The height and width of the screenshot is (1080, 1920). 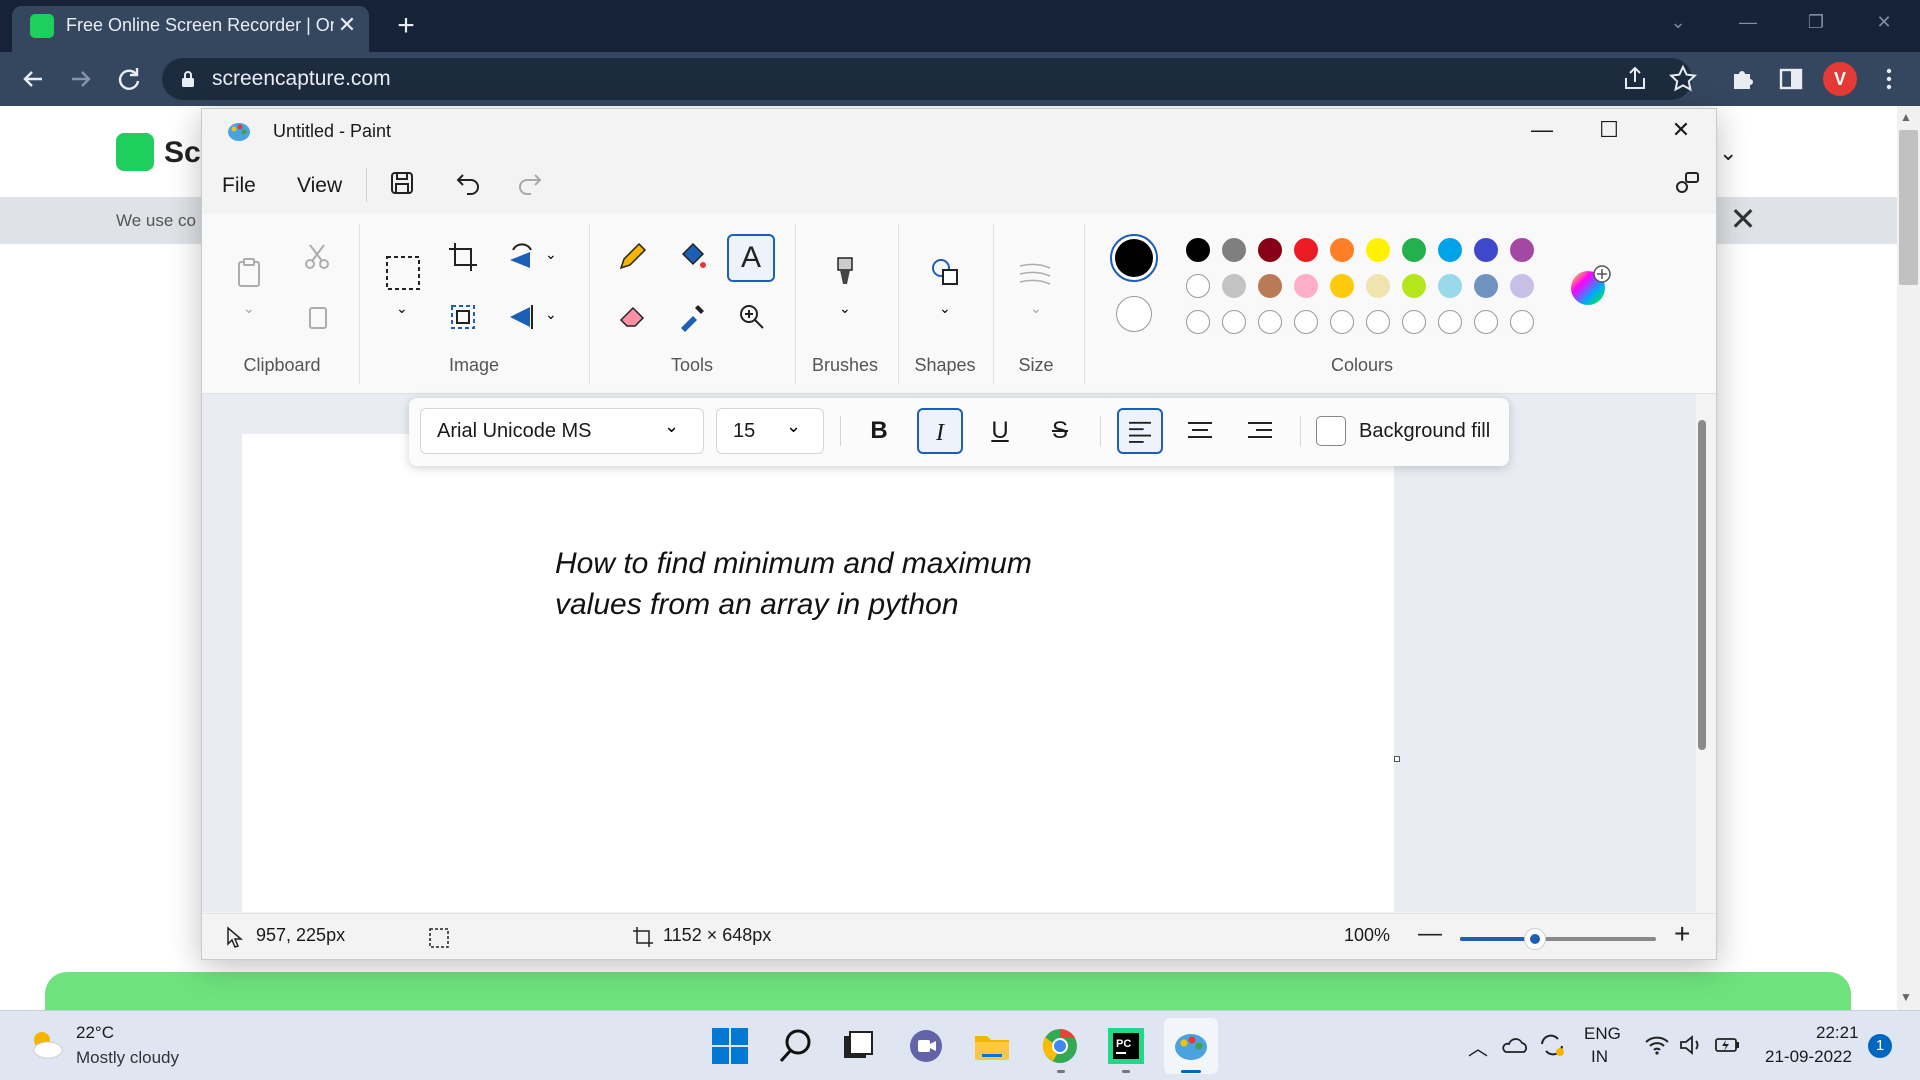 What do you see at coordinates (1060, 431) in the screenshot?
I see `strikethrough-button: S` at bounding box center [1060, 431].